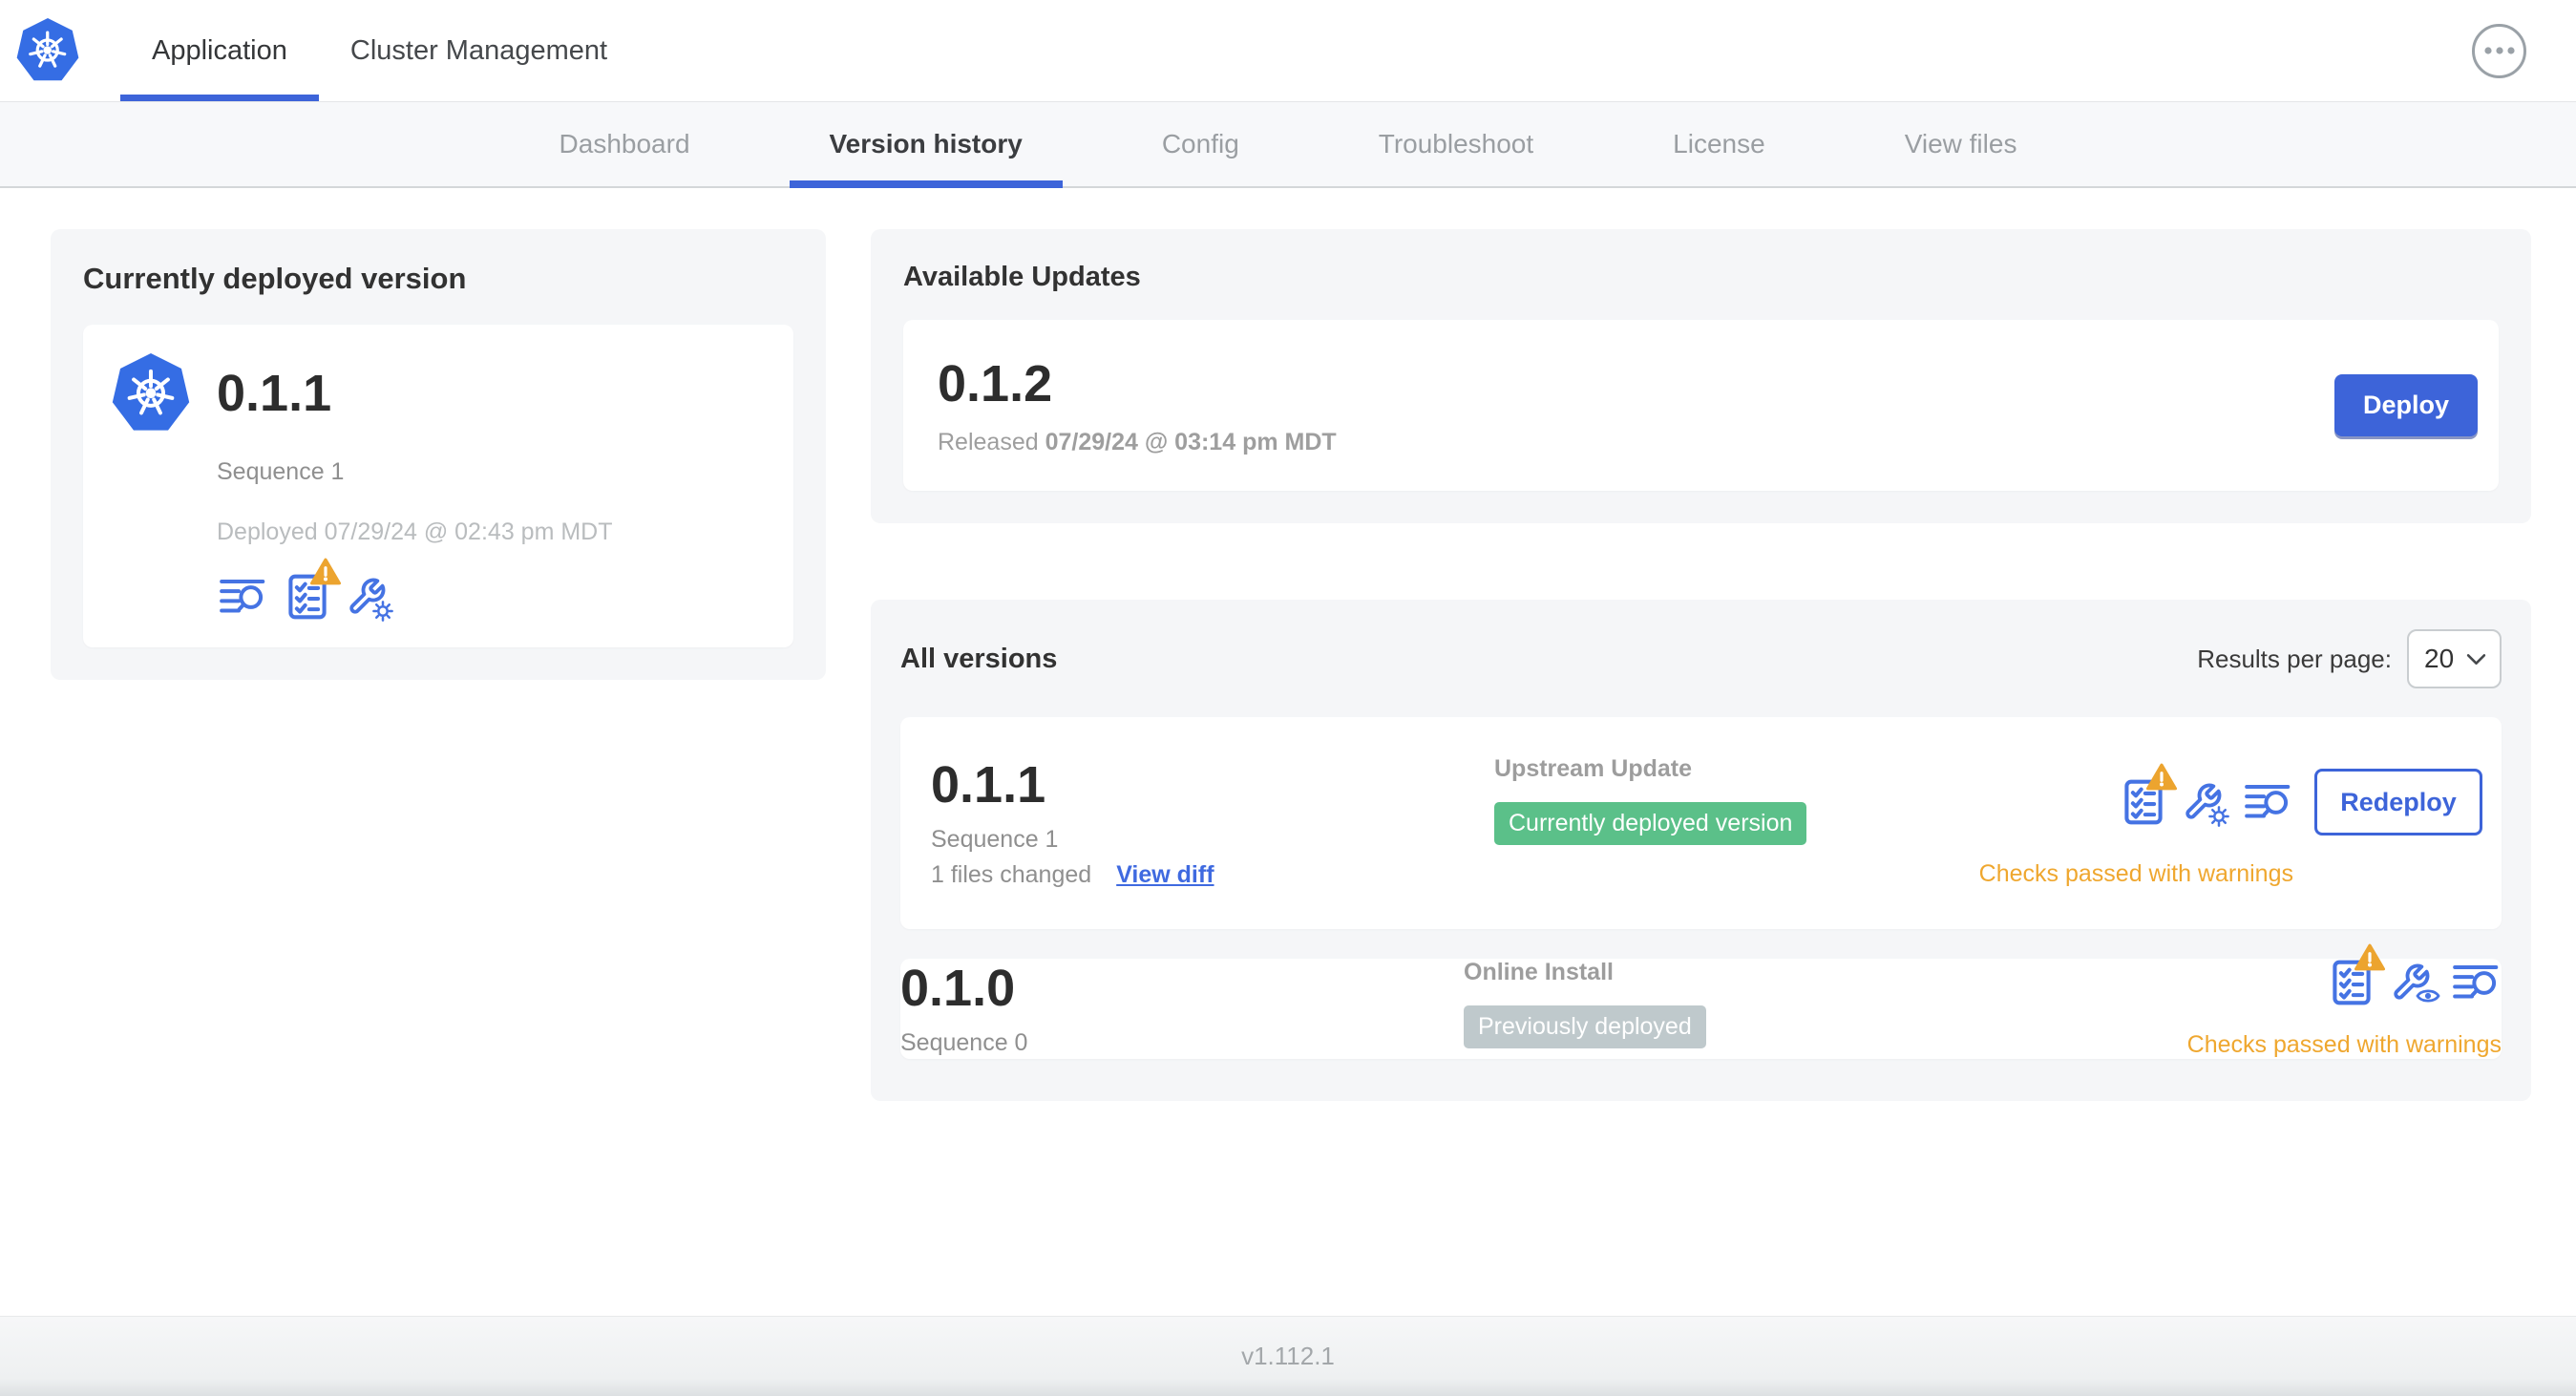 Image resolution: width=2576 pixels, height=1396 pixels. I want to click on kubernetes-logo-icon, so click(47, 49).